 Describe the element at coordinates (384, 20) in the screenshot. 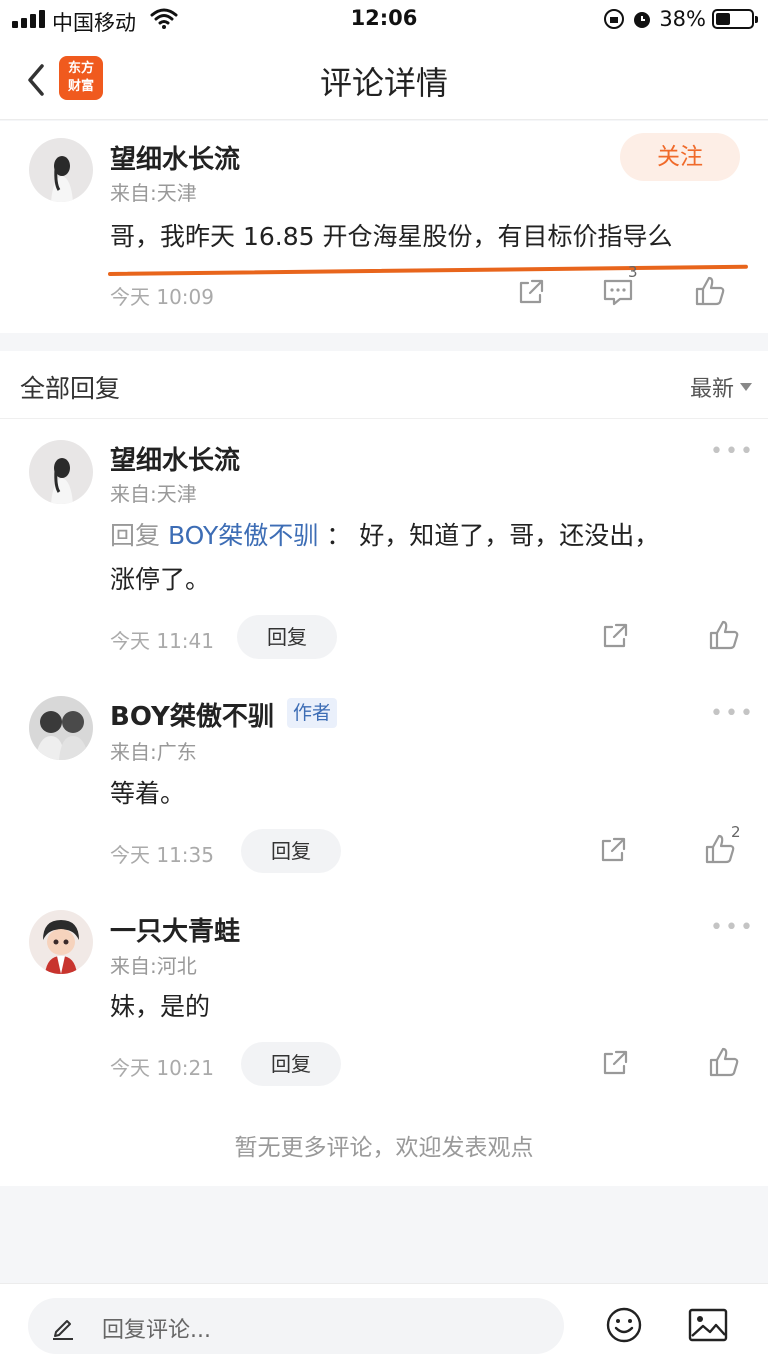

I see `status-bar: 中国移动 12:06 38%` at that location.